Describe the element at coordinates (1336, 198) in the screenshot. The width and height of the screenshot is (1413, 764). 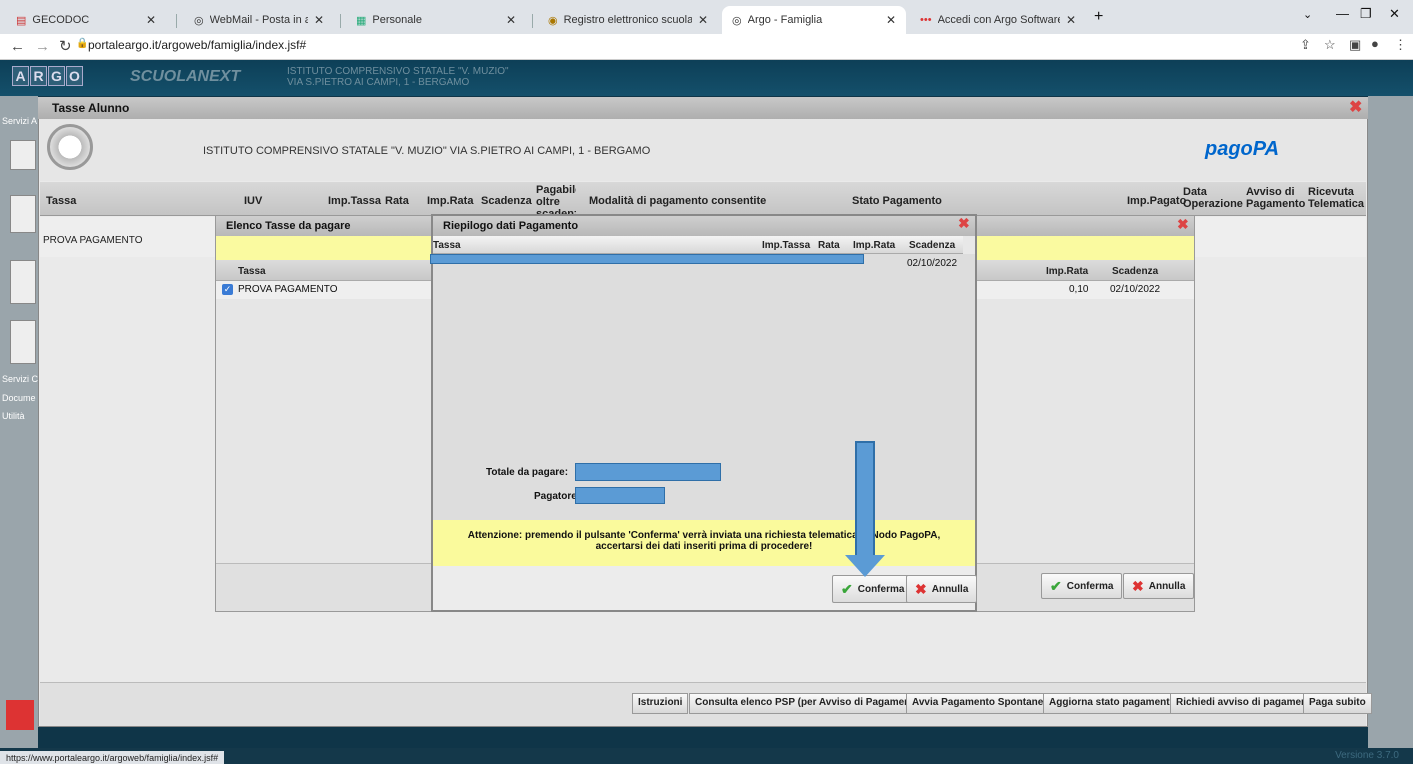
I see `column-header: Ricevuta Telematica` at that location.